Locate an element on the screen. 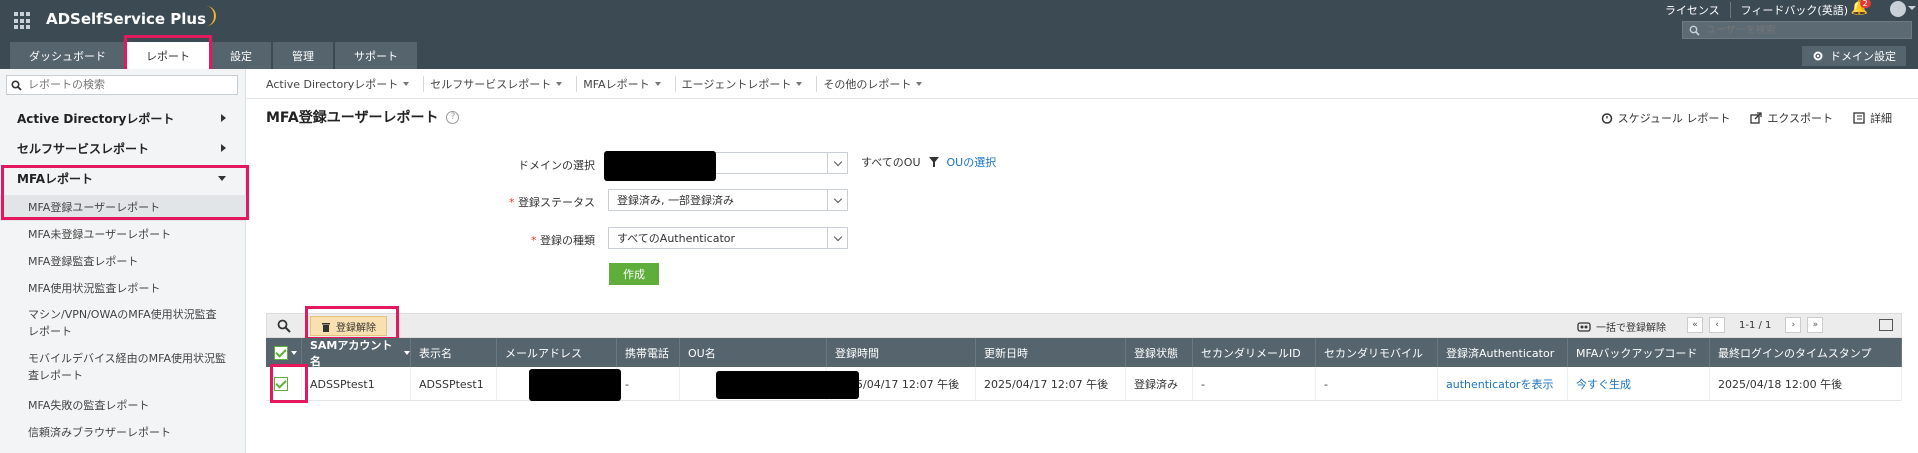 The width and height of the screenshot is (1918, 453). required-marker: * is located at coordinates (535, 240).